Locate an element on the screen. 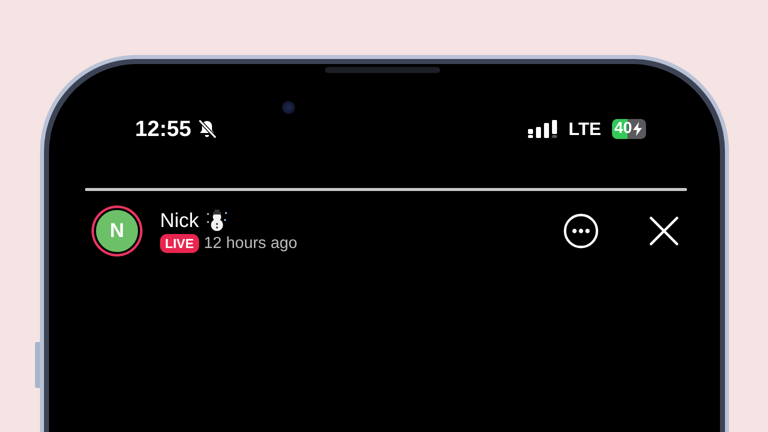 The height and width of the screenshot is (432, 768). avatar: N is located at coordinates (117, 231).